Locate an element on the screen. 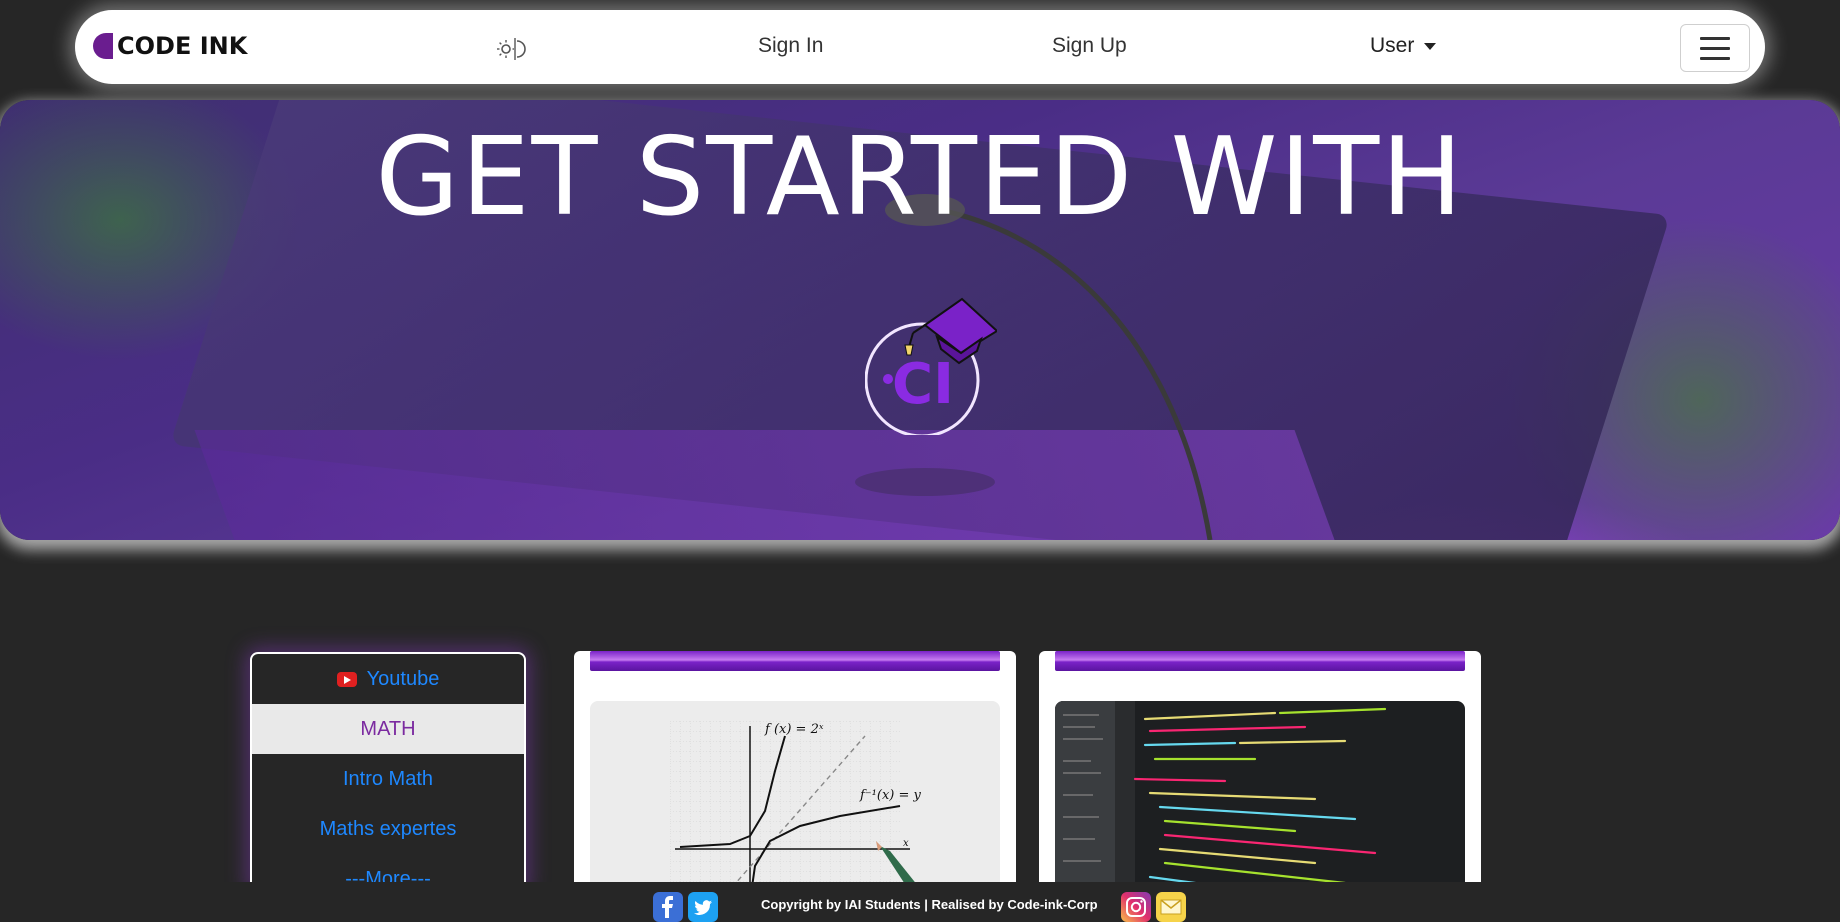 This screenshot has width=1840, height=922. math-graph-image: f (x) = 2ˣ f⁻¹(x) = y x is located at coordinates (795, 801).